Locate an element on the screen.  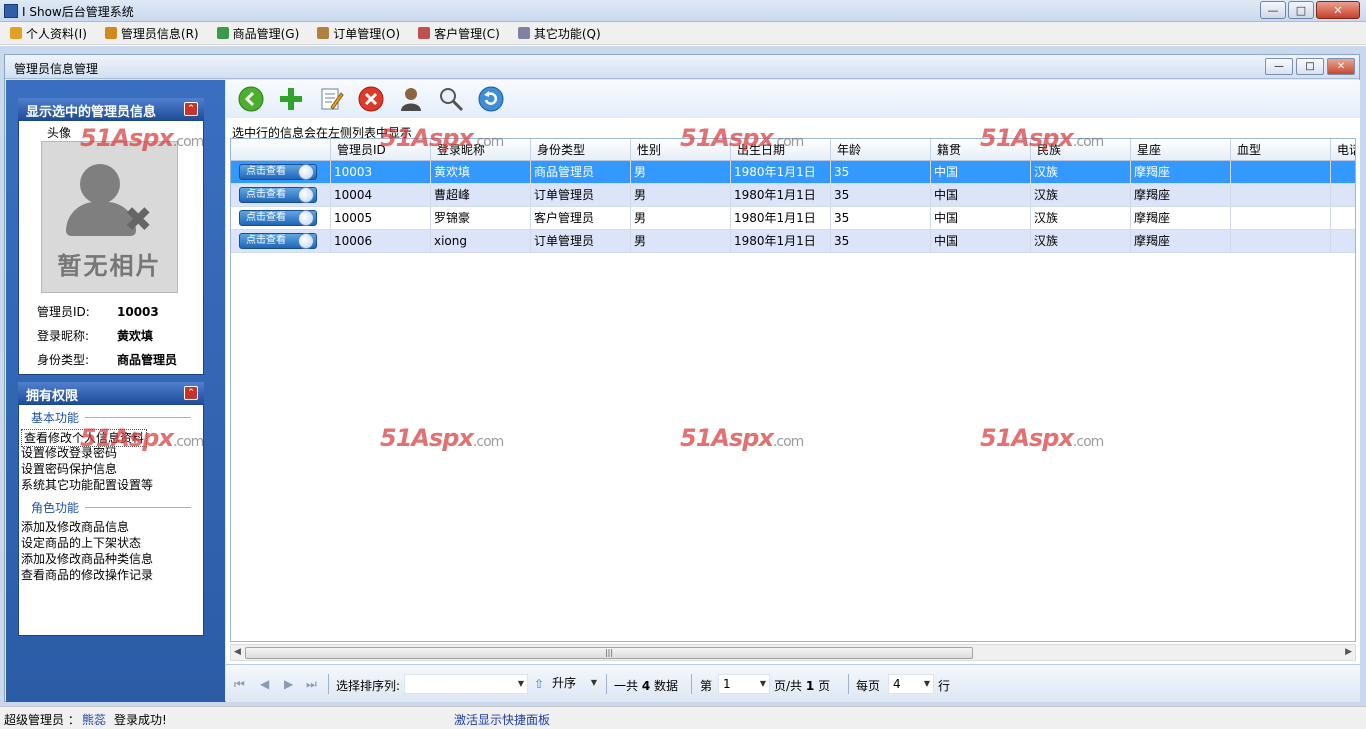
cell: 客户管理员 is located at coordinates (581, 218).